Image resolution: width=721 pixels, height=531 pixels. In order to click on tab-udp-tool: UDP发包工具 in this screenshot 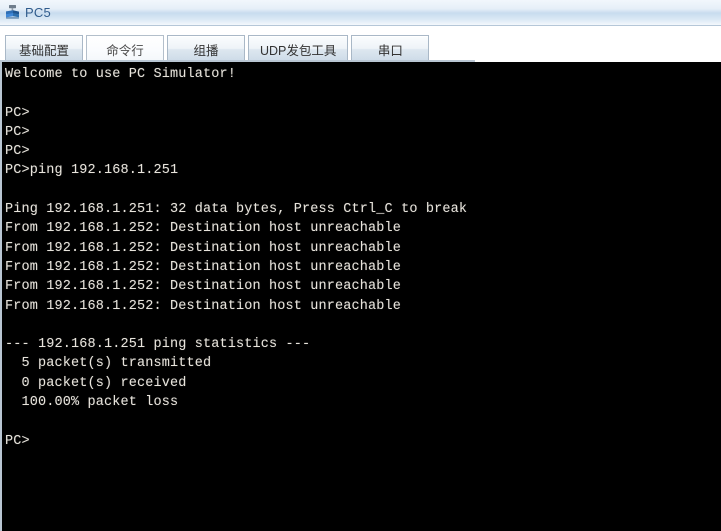, I will do `click(298, 48)`.